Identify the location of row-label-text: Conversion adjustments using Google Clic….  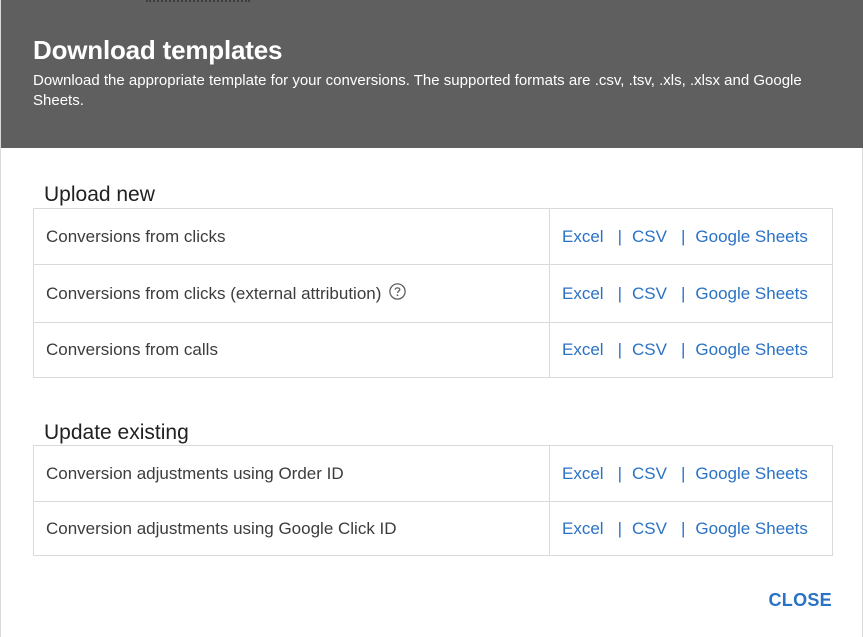
(221, 528).